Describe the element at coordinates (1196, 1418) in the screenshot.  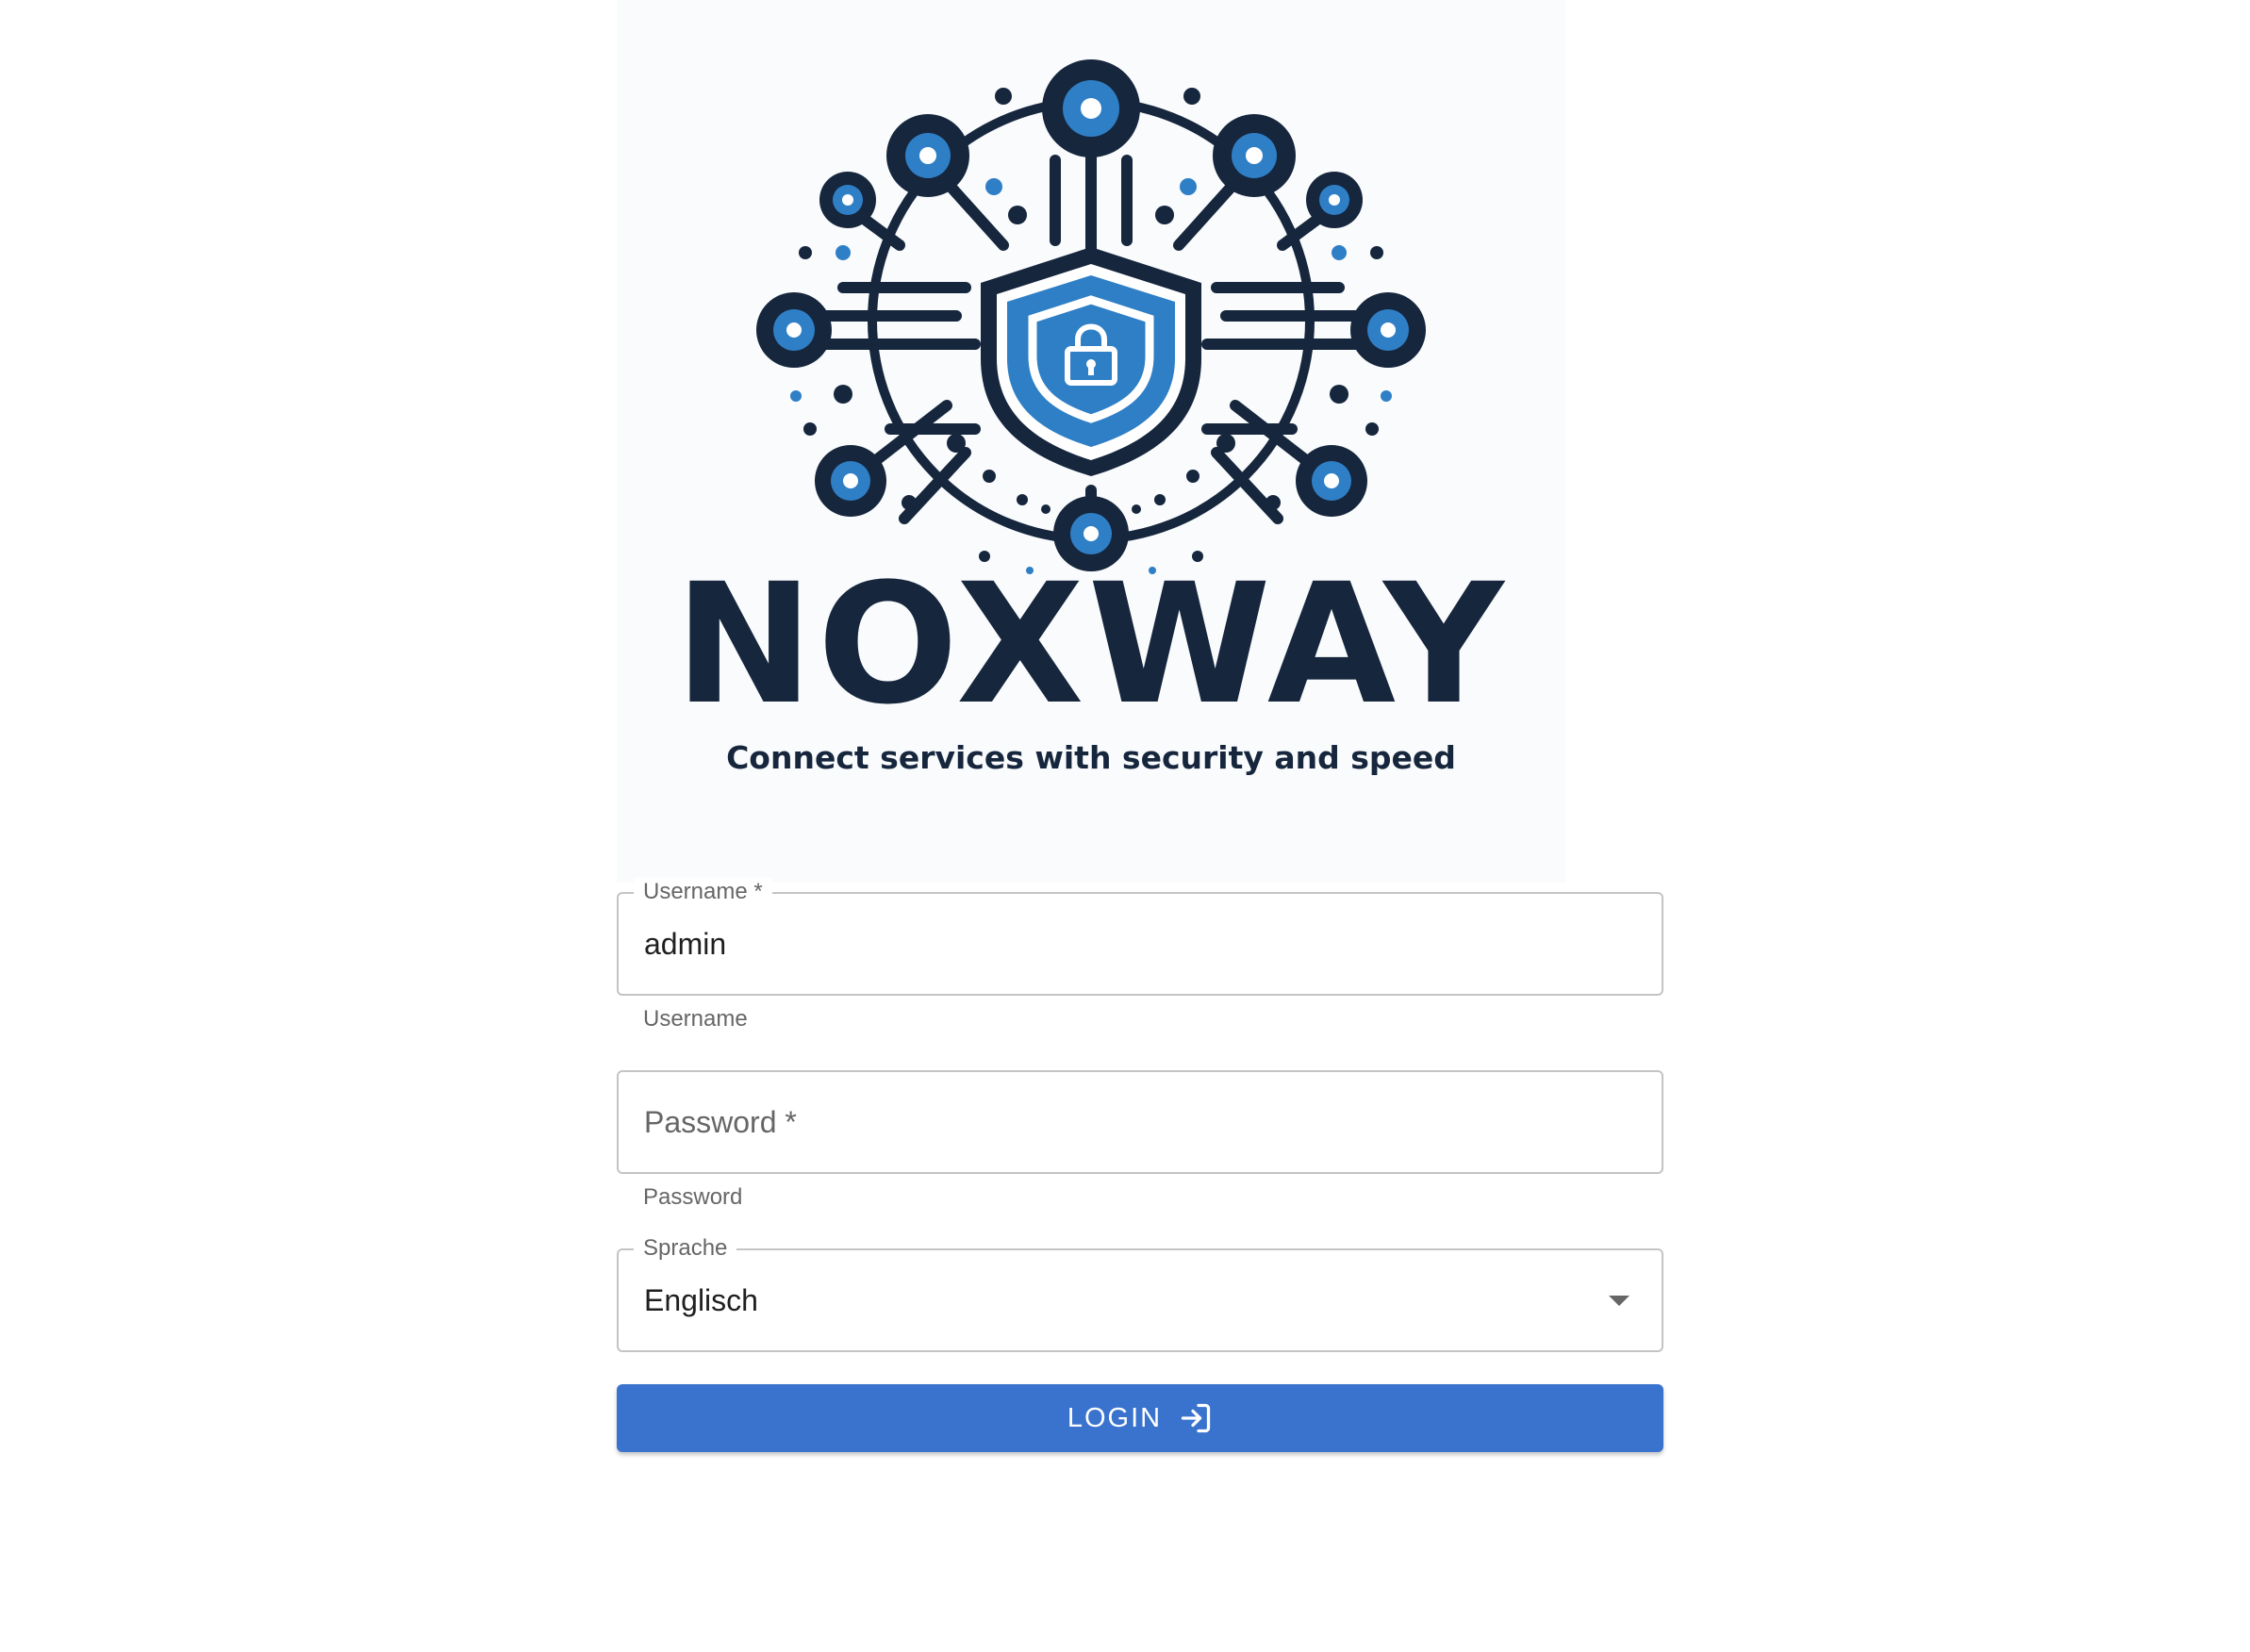
I see `login-icon` at that location.